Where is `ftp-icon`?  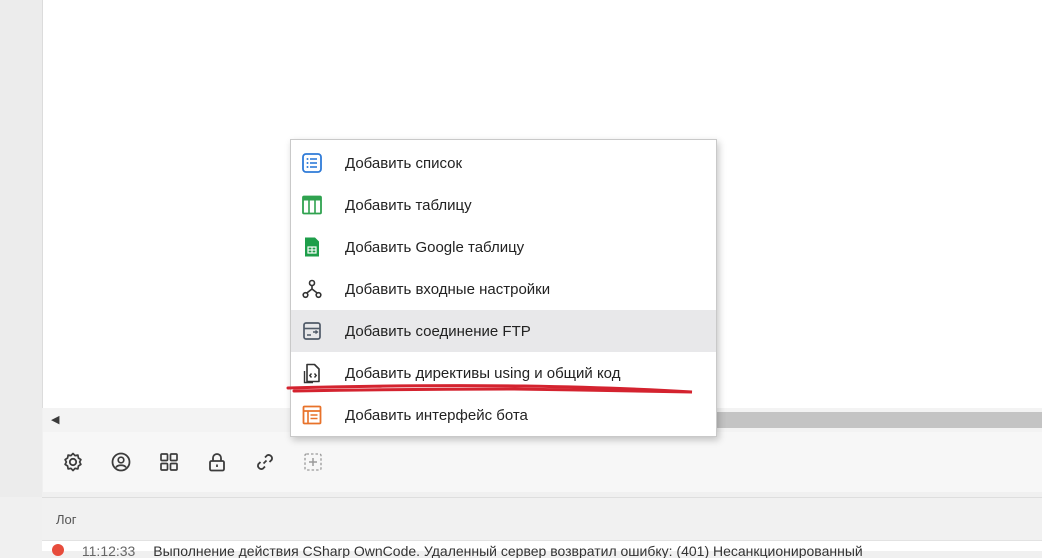 ftp-icon is located at coordinates (312, 331).